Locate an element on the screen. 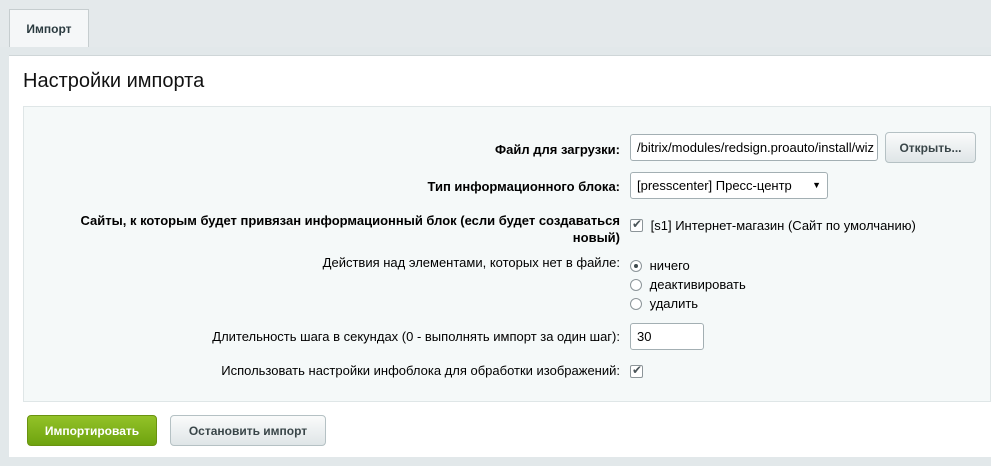 This screenshot has width=991, height=466. radio-deactivate is located at coordinates (636, 284).